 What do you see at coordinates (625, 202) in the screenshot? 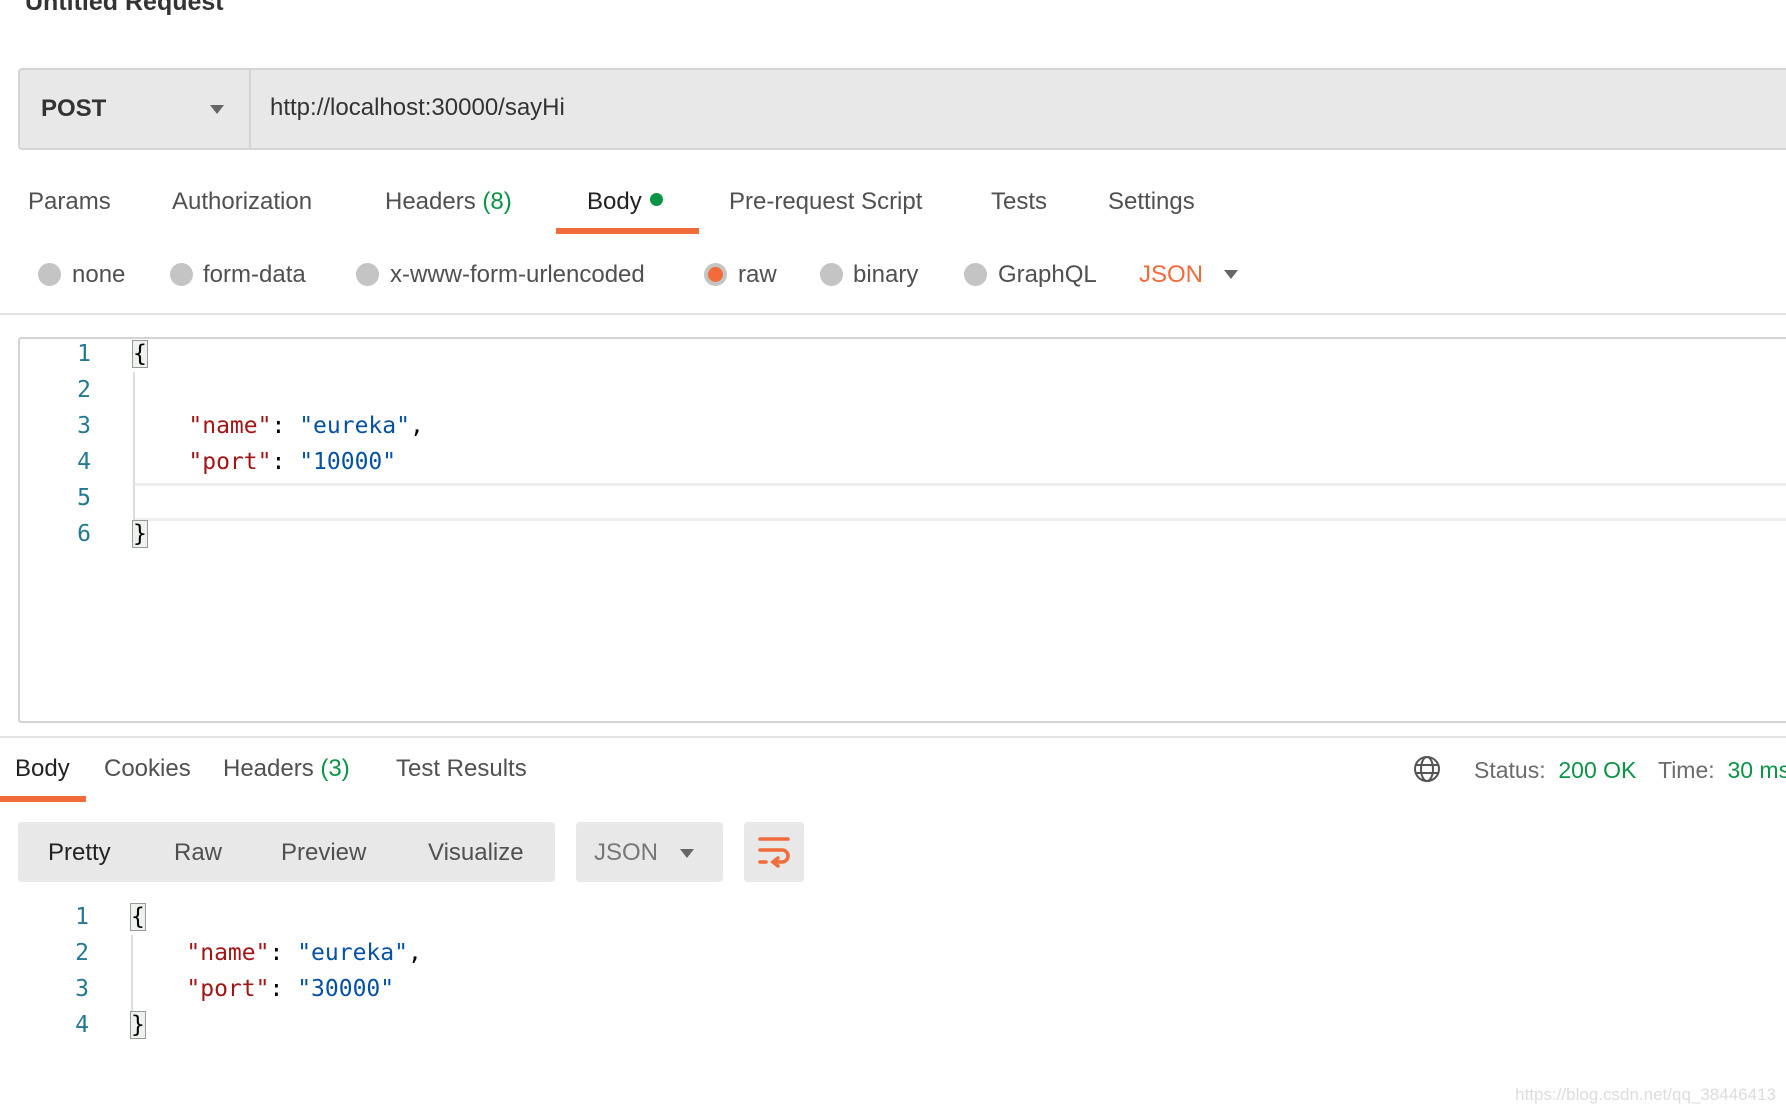
I see `tab-body: Body` at bounding box center [625, 202].